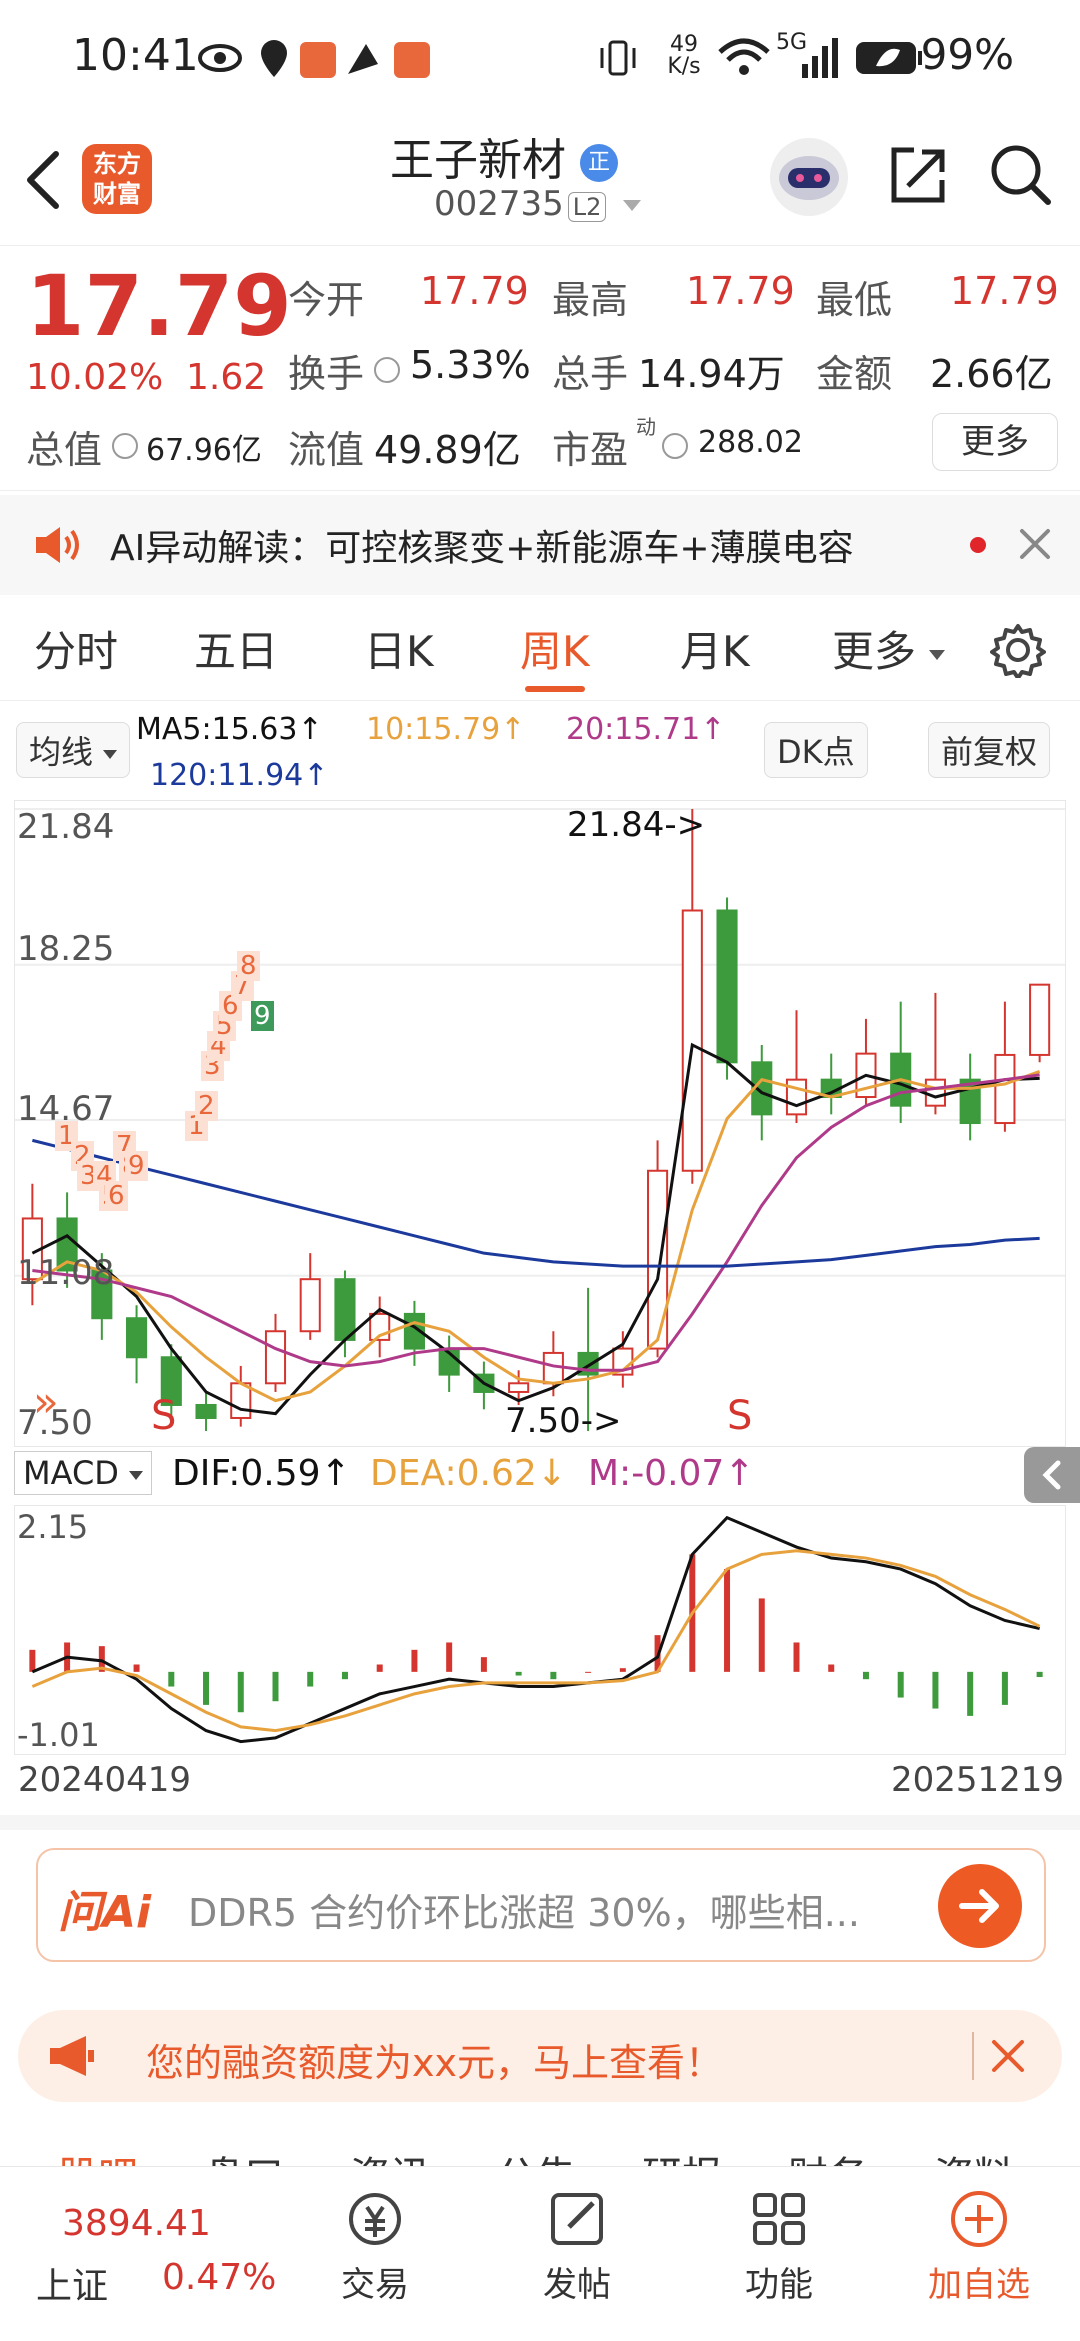 The width and height of the screenshot is (1080, 2341). I want to click on tab-monthly-k: 月K, so click(715, 648).